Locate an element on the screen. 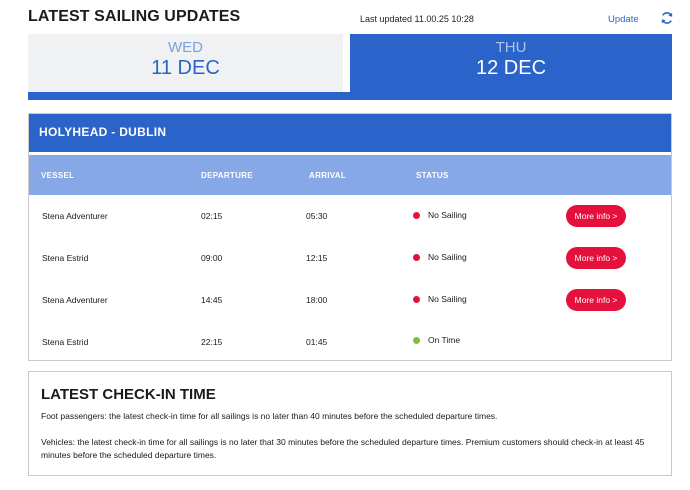 The height and width of the screenshot is (490, 690). arrival-cell: 12:15 is located at coordinates (317, 258).